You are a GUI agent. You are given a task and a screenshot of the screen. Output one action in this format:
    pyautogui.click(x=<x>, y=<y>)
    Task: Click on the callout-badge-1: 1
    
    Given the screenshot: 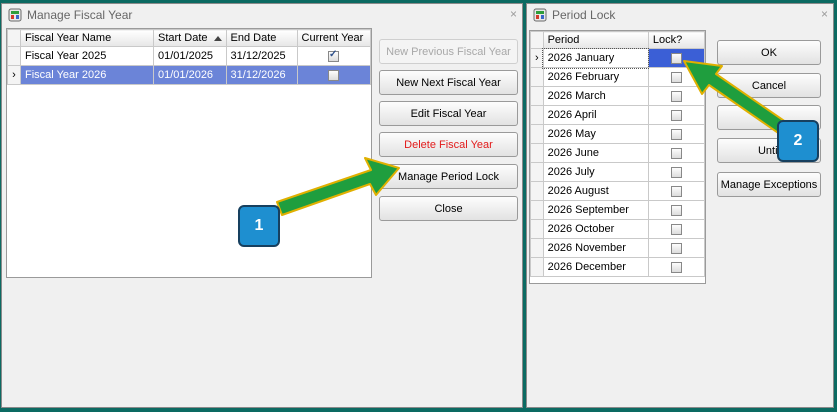 What is the action you would take?
    pyautogui.click(x=259, y=226)
    